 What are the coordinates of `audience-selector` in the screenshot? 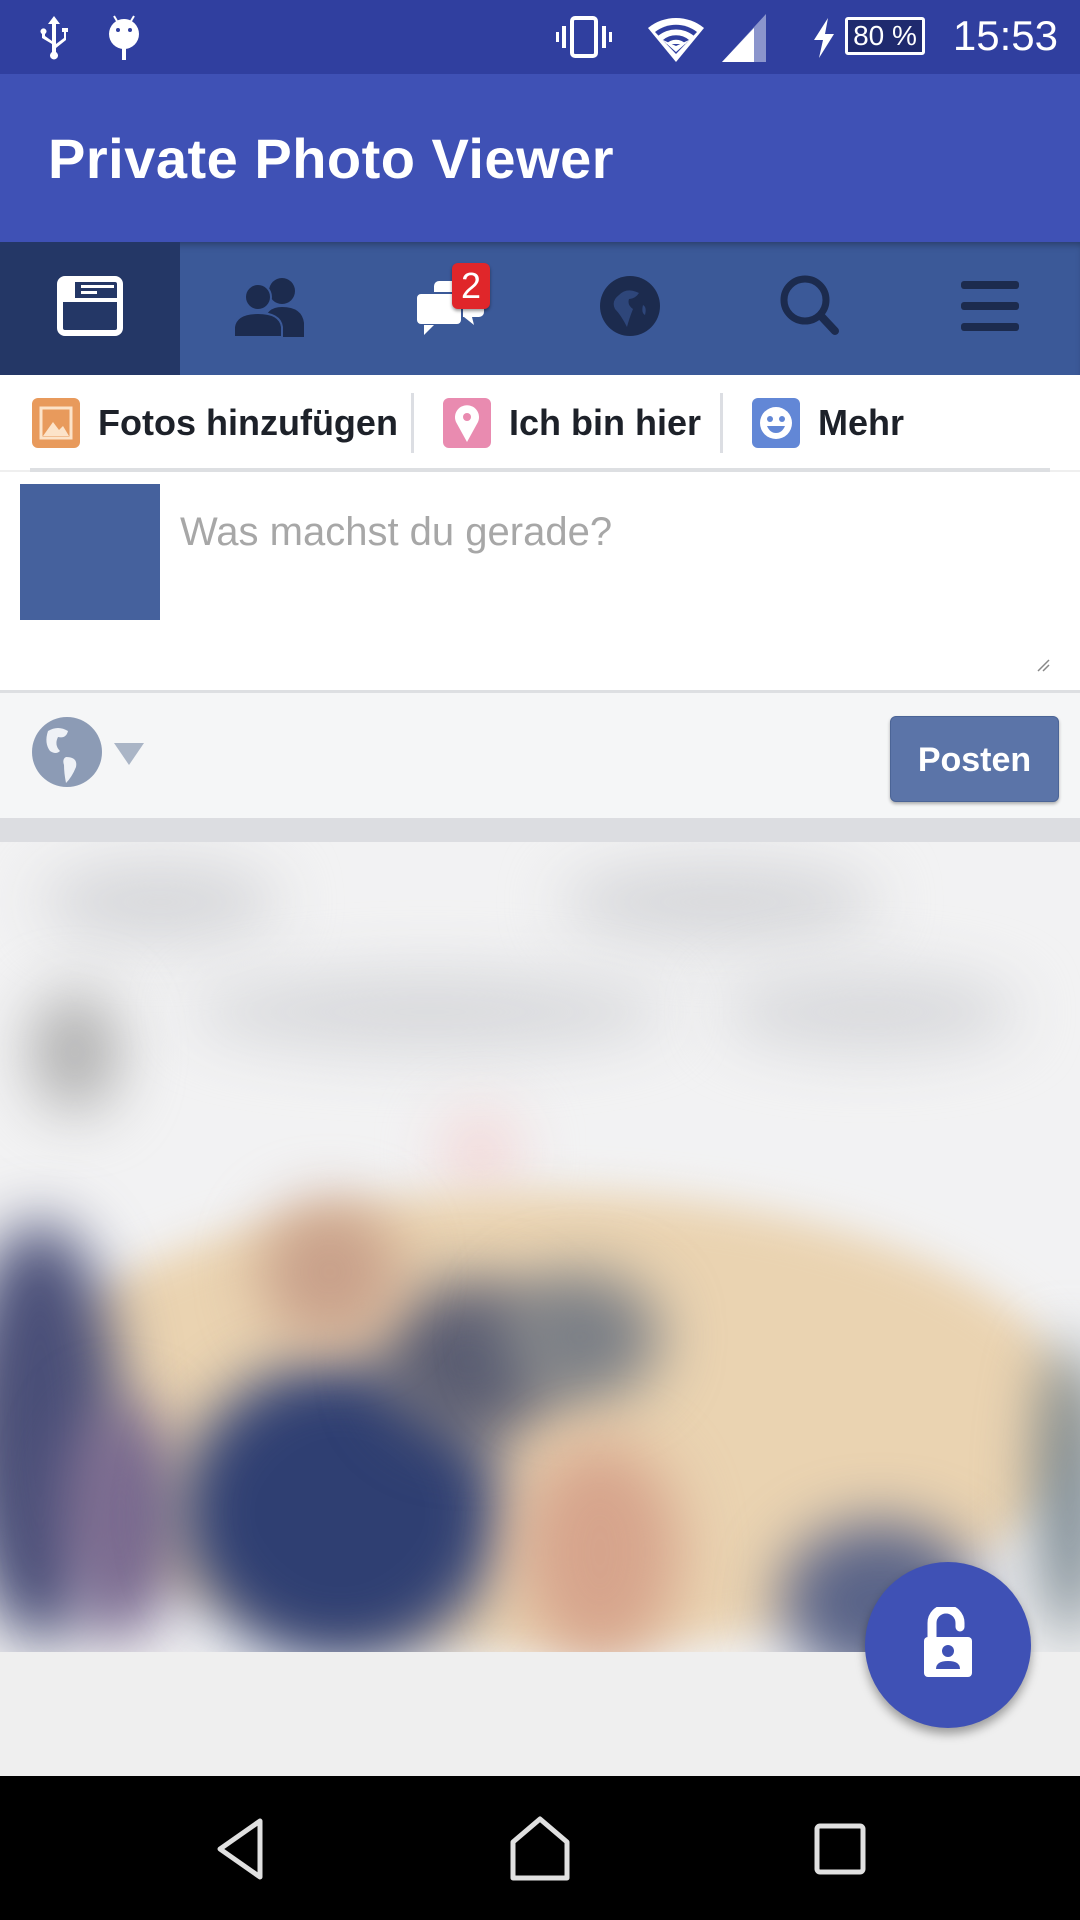 It's located at (87, 754).